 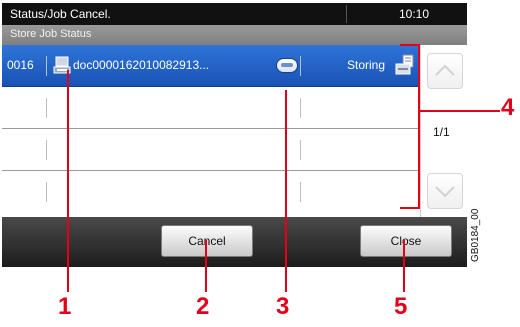 I want to click on scroll-down-button, so click(x=445, y=191).